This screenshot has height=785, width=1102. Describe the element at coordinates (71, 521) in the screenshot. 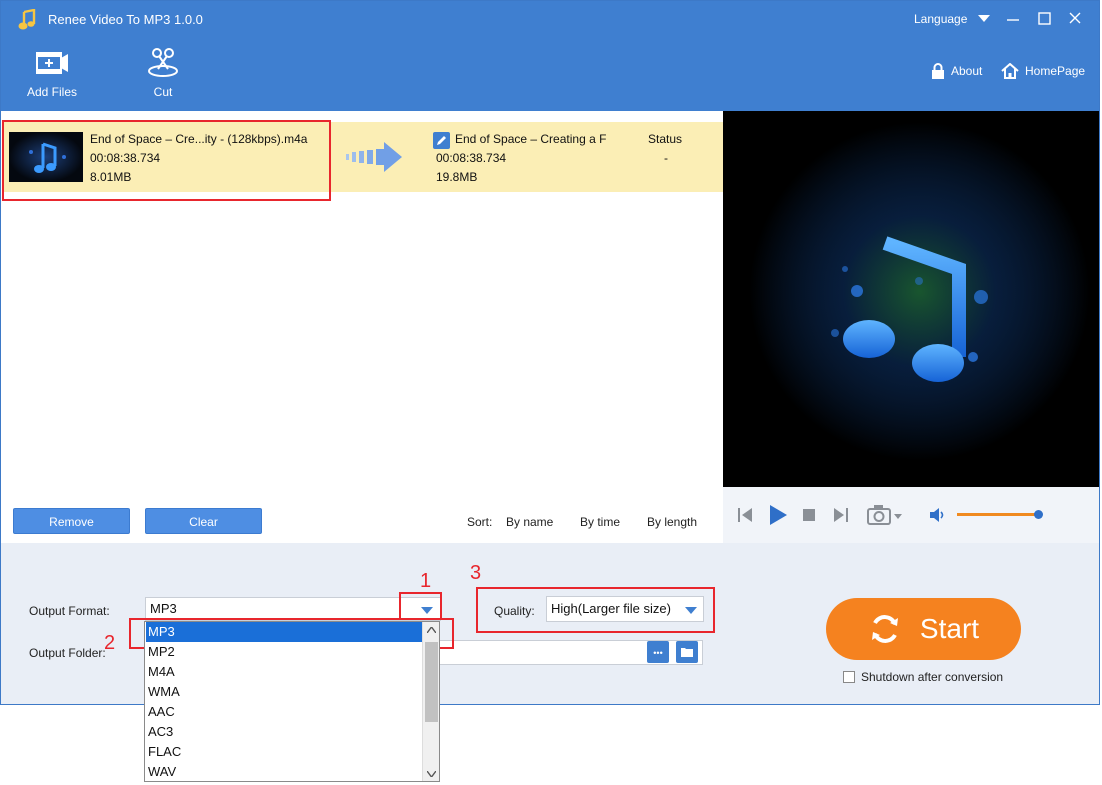

I see `remove-button: Remove` at that location.